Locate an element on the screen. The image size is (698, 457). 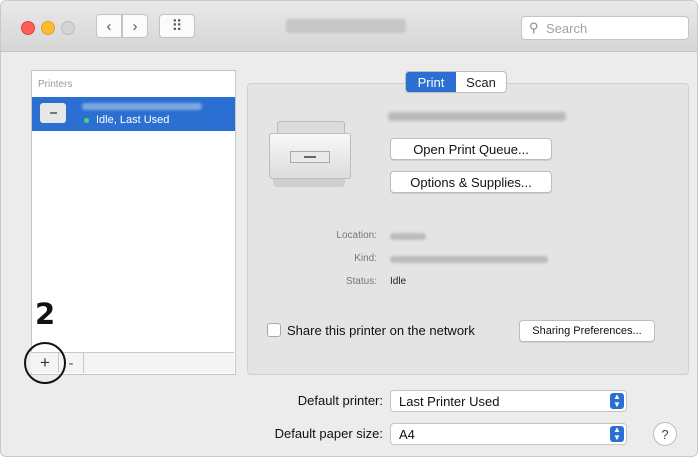
title-bar: ‹ › ⠿ ⚲ Search is located at coordinates (349, 26).